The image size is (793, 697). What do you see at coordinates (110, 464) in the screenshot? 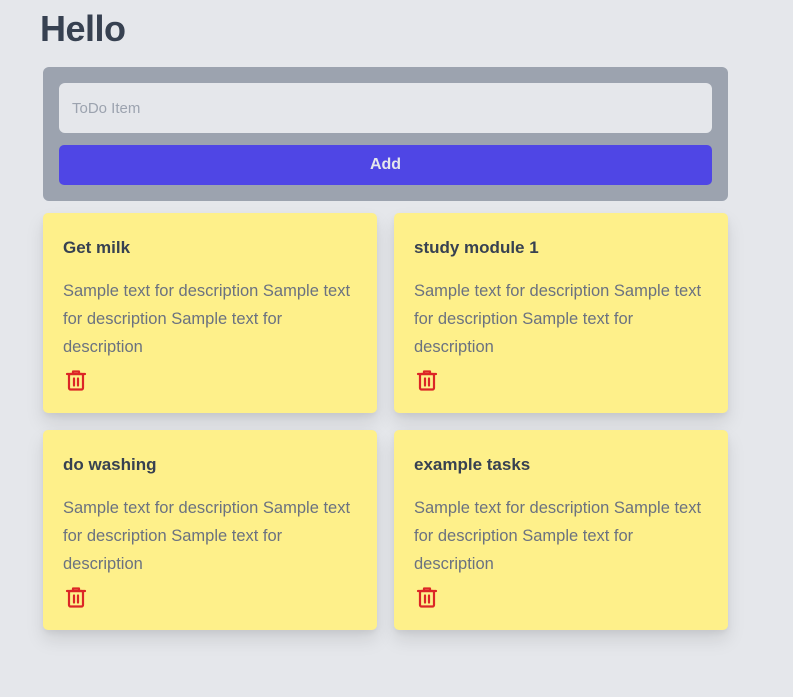
I see `todo-title: do washing` at bounding box center [110, 464].